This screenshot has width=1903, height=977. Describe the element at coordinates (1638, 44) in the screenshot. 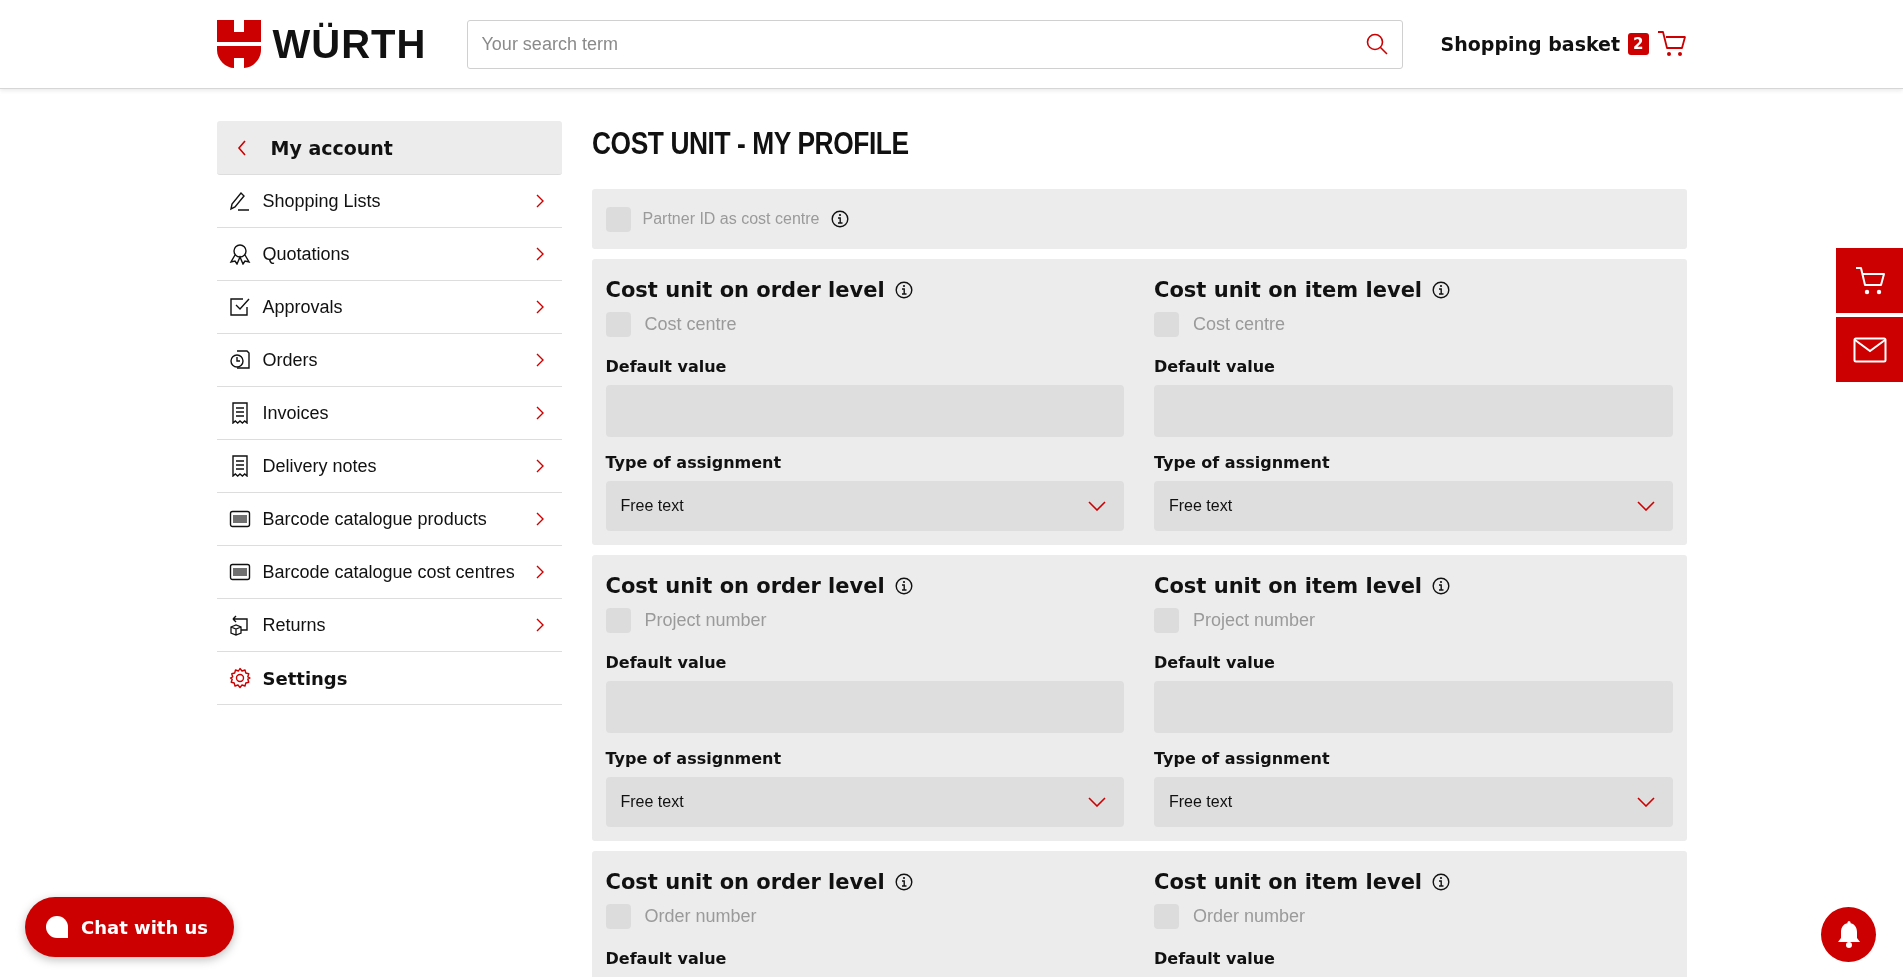

I see `basket-count: 2` at that location.